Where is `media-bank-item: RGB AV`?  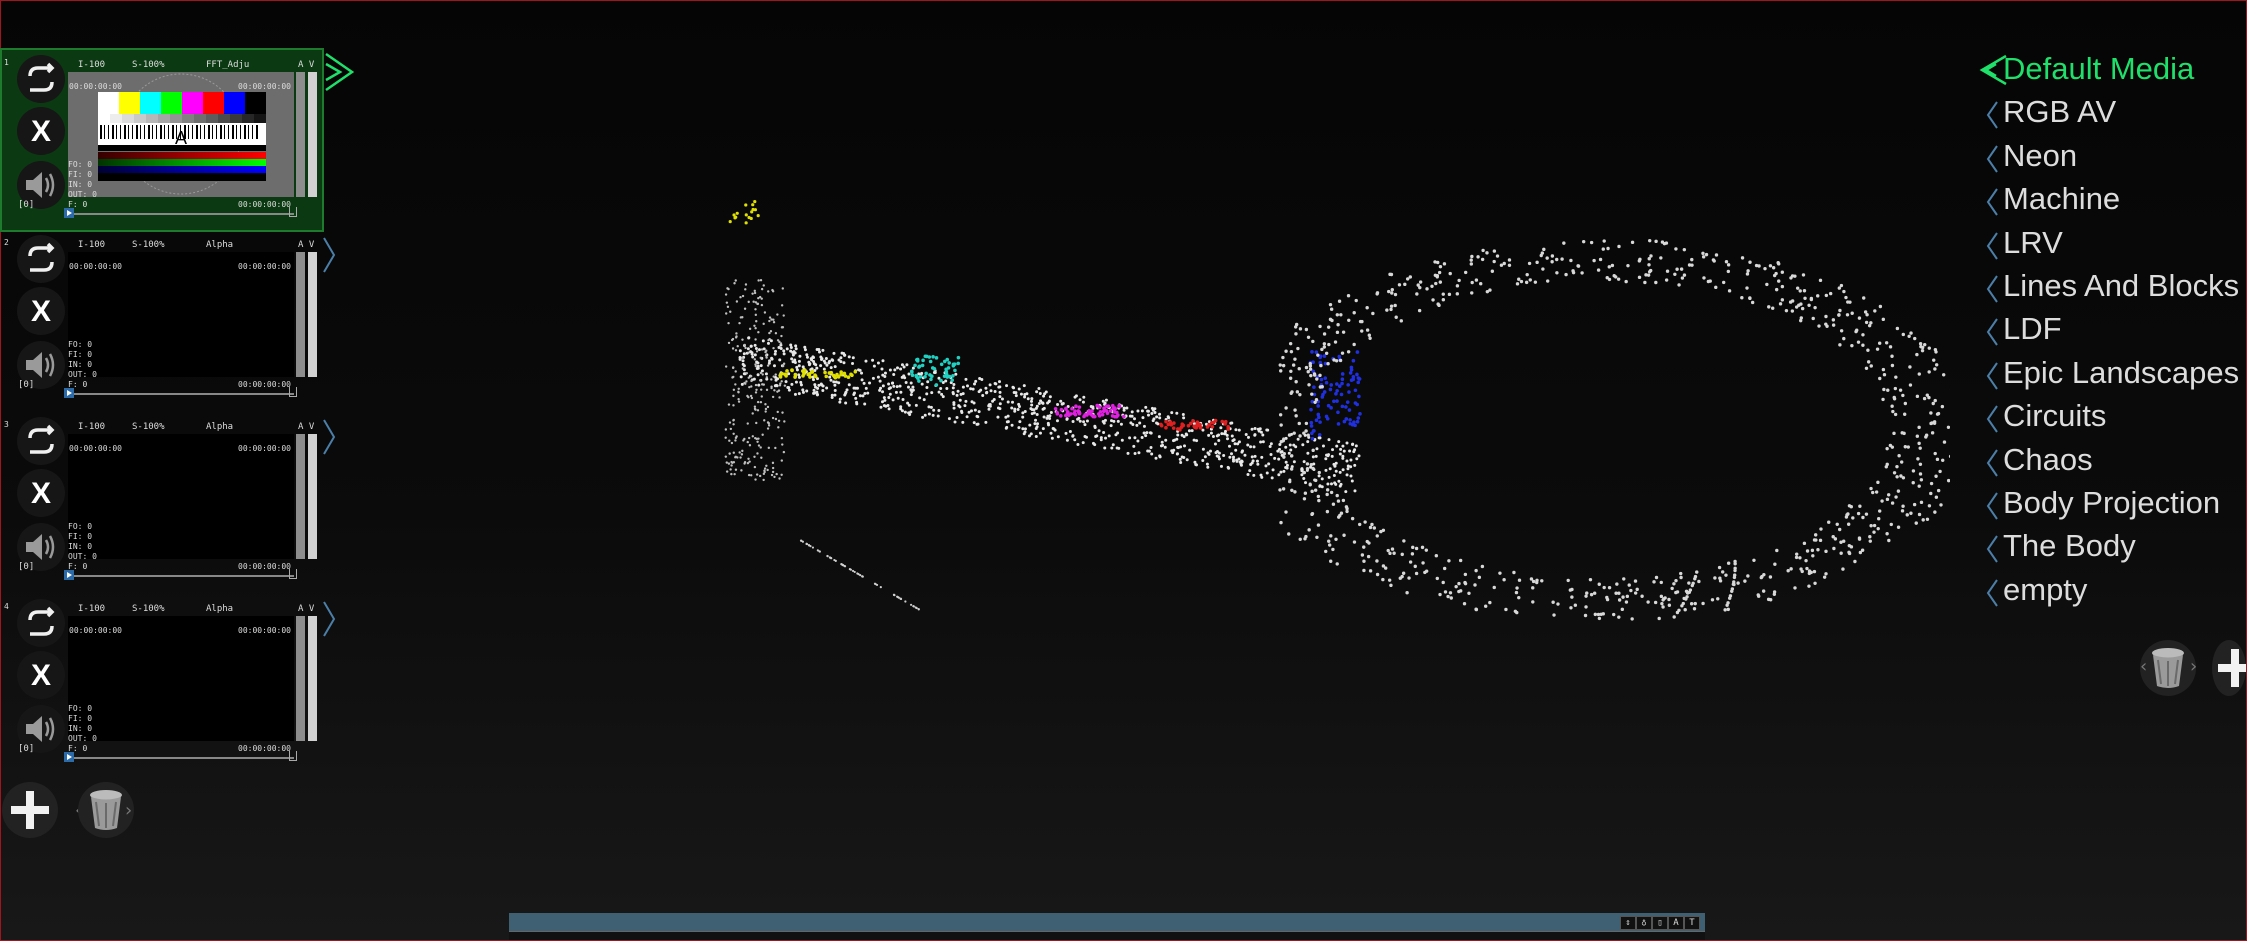
media-bank-item: RGB AV is located at coordinates (2051, 114).